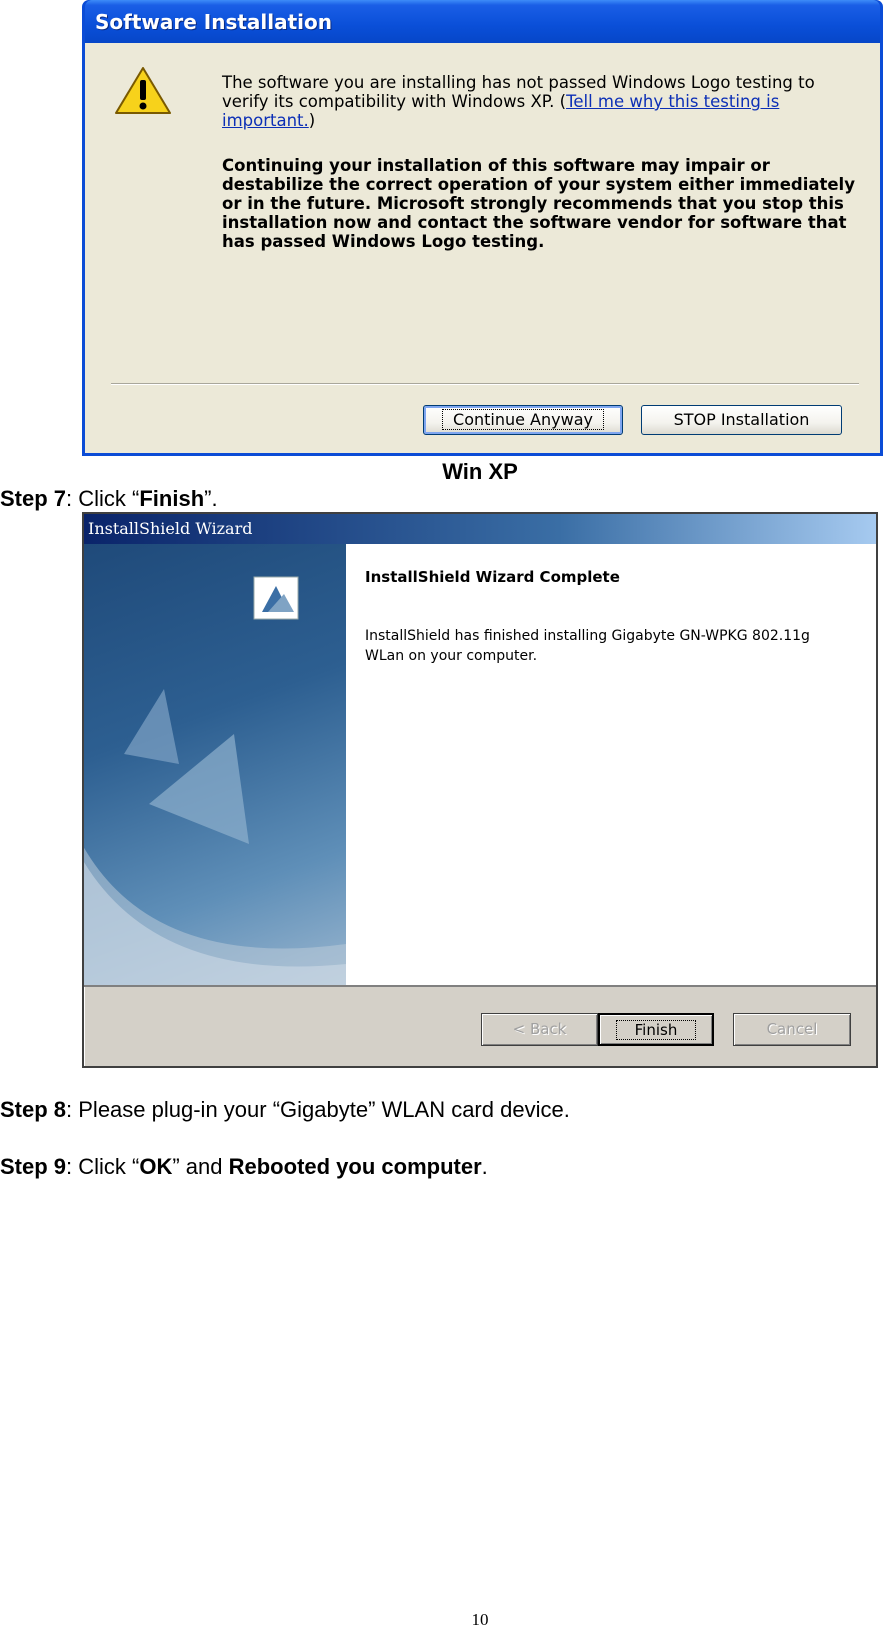 This screenshot has height=1631, width=883. What do you see at coordinates (33, 1109) in the screenshot?
I see `step-label: Step 8` at bounding box center [33, 1109].